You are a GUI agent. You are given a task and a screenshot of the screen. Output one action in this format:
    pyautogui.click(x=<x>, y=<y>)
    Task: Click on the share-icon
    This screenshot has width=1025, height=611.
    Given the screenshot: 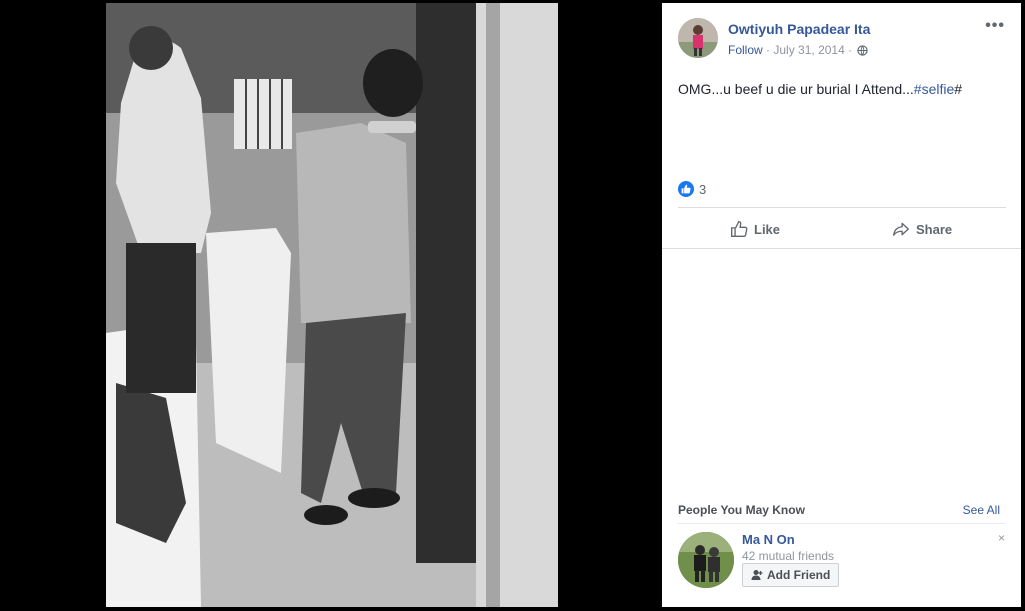 What is the action you would take?
    pyautogui.click(x=901, y=229)
    